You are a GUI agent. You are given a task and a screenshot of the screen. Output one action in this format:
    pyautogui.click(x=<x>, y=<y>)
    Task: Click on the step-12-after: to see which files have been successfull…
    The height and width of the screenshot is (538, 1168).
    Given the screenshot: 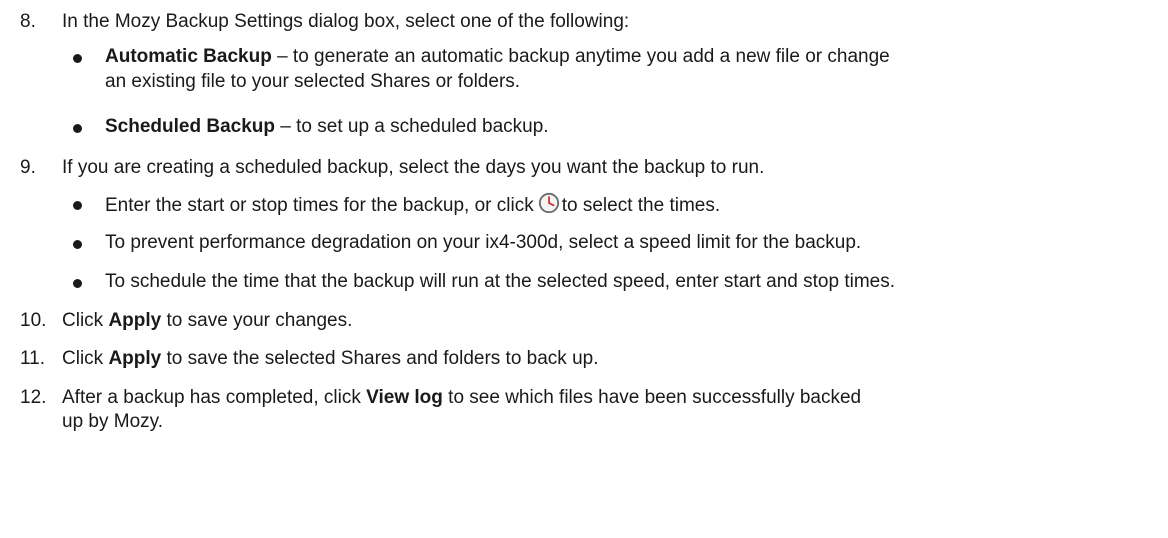 What is the action you would take?
    pyautogui.click(x=652, y=397)
    